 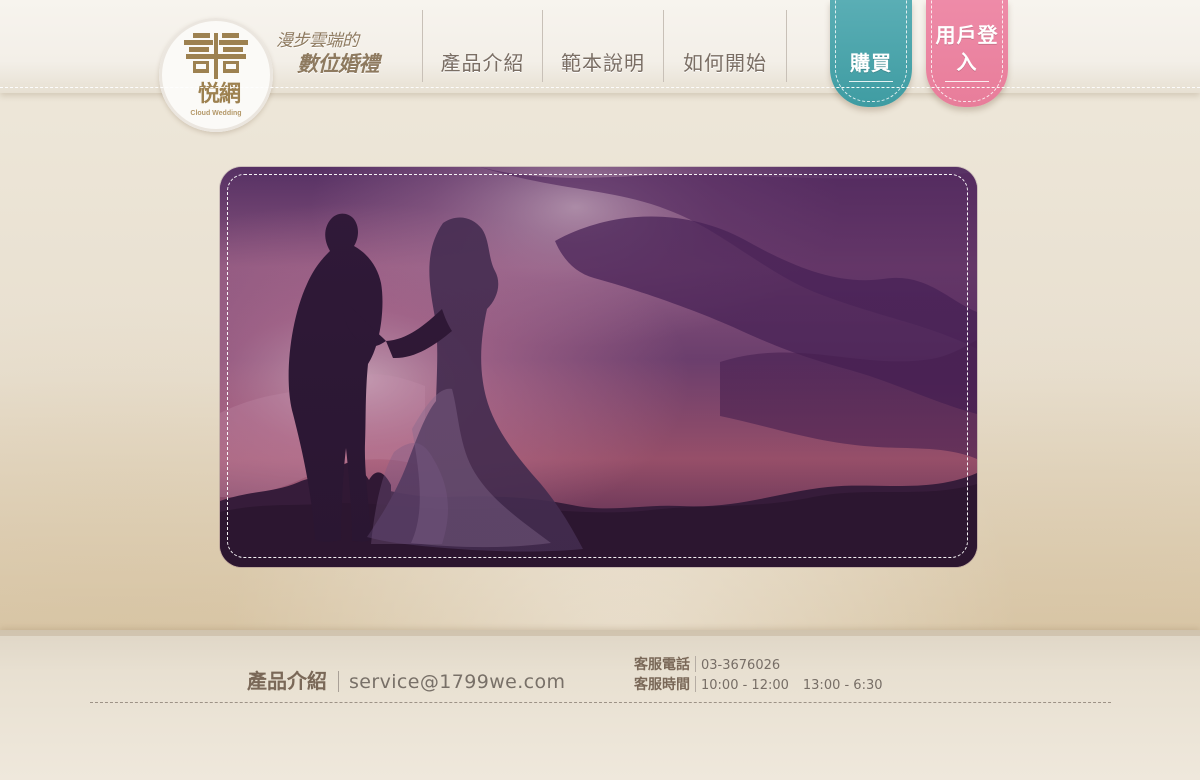 I want to click on logo-subtitle: Cloud Wedding, so click(x=216, y=113).